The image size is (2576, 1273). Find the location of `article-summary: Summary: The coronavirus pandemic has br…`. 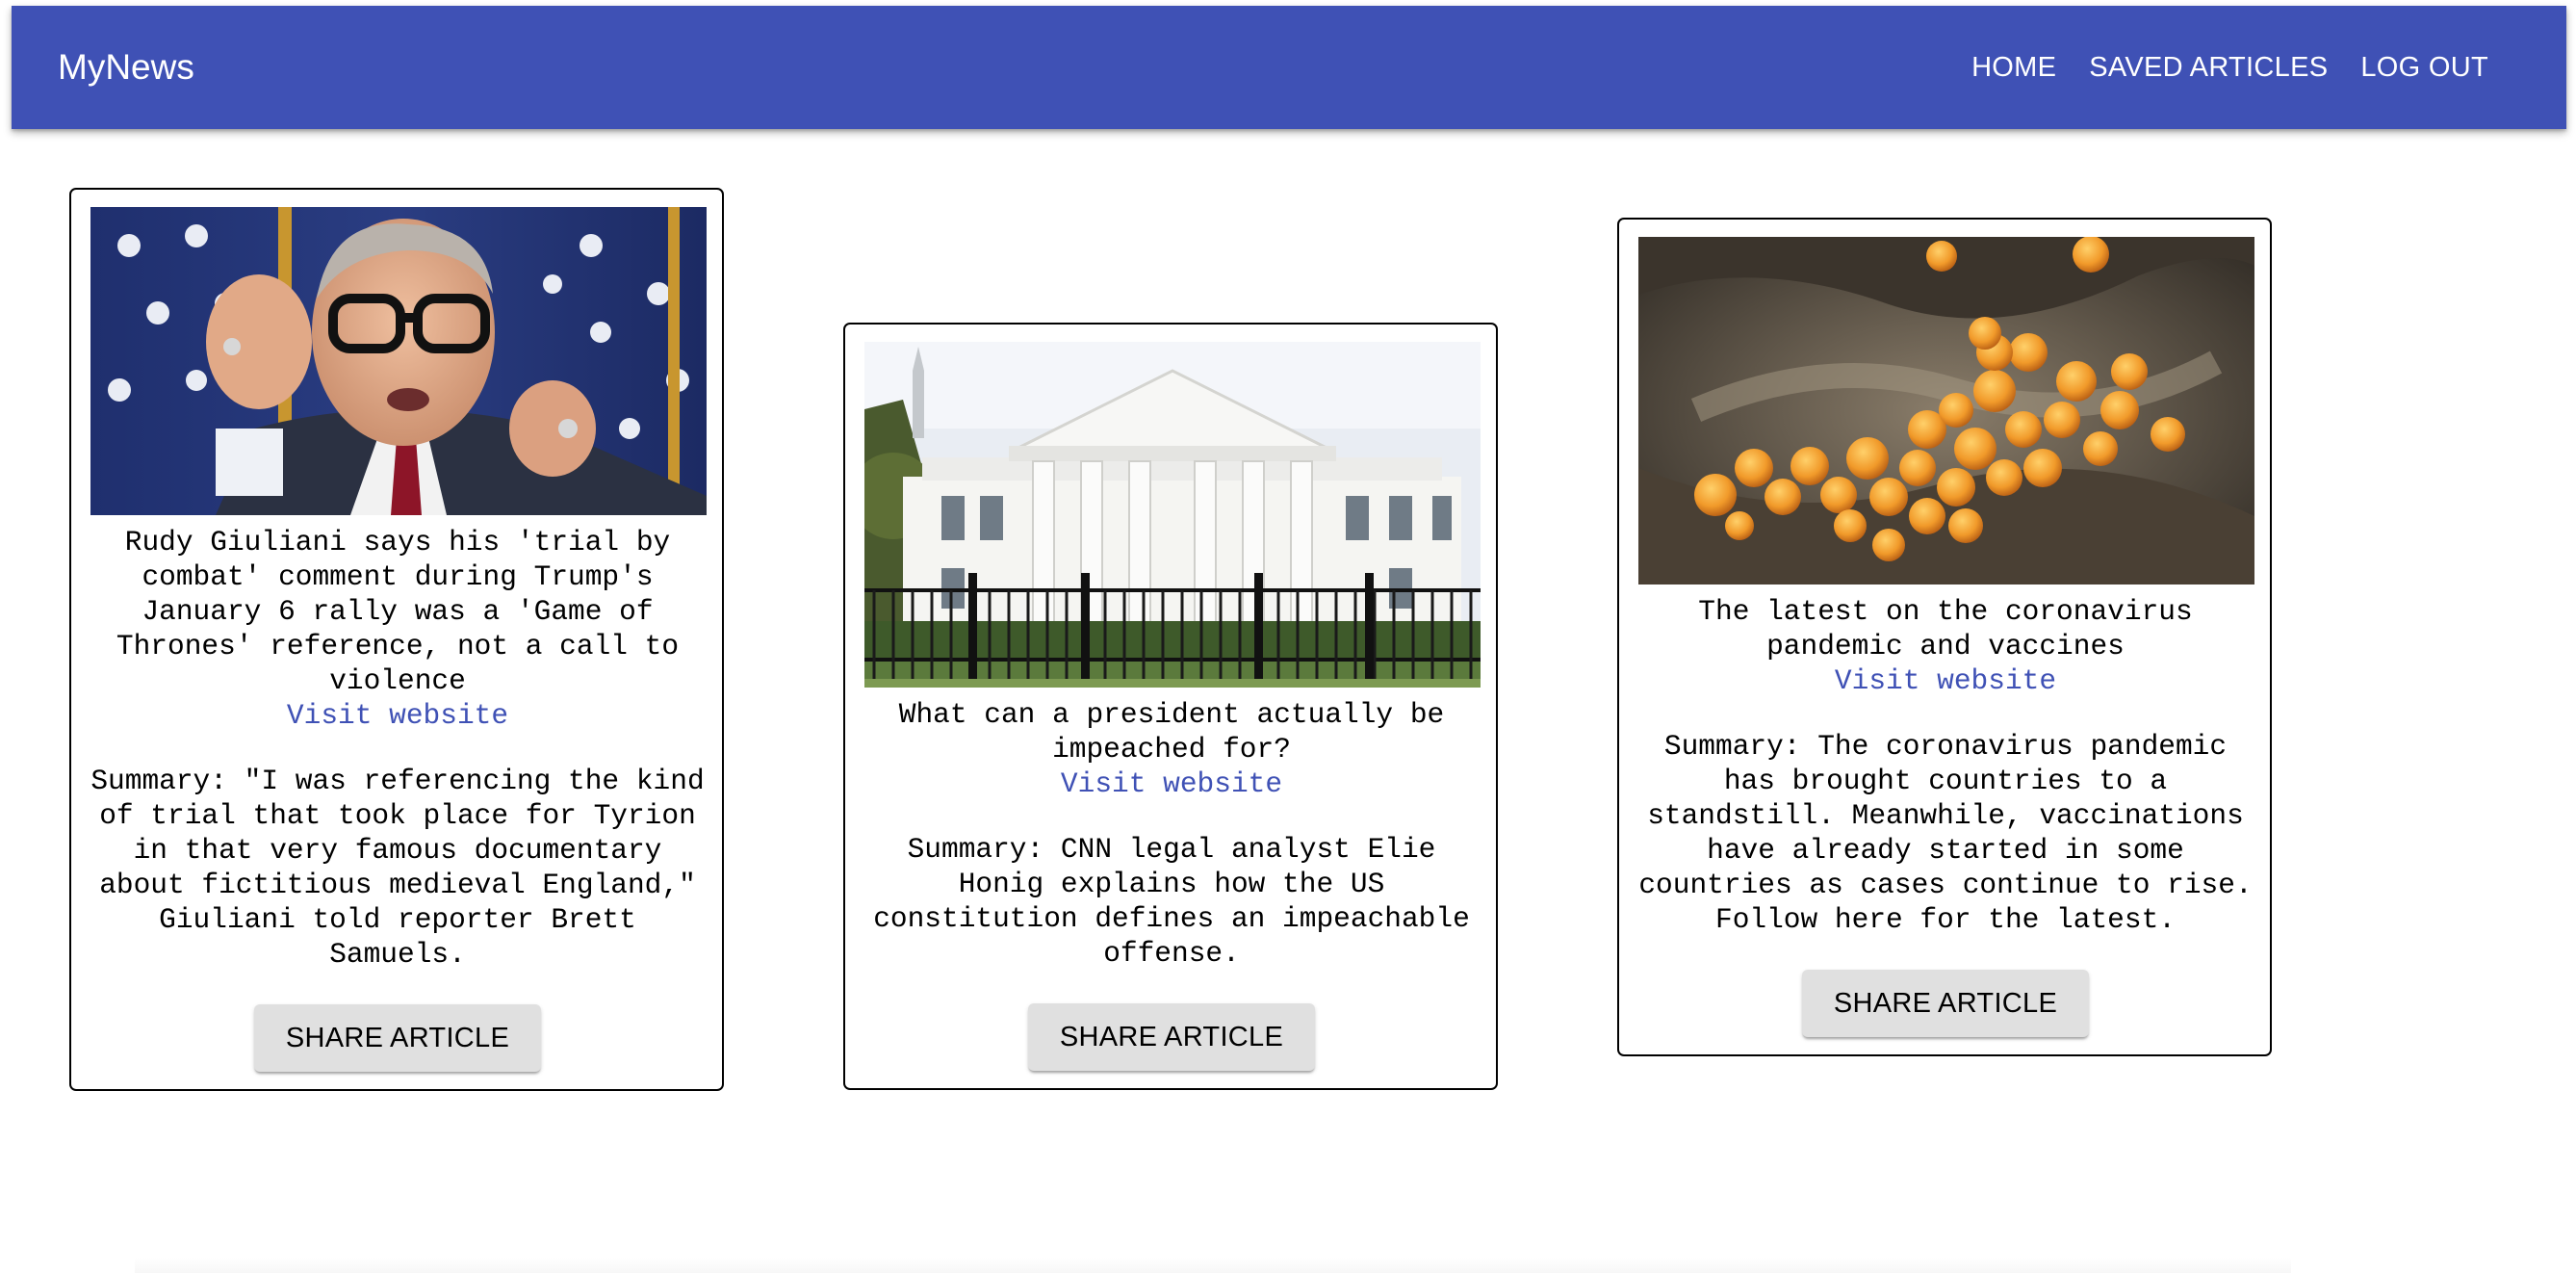

article-summary: Summary: The coronavirus pandemic has br… is located at coordinates (1946, 833).